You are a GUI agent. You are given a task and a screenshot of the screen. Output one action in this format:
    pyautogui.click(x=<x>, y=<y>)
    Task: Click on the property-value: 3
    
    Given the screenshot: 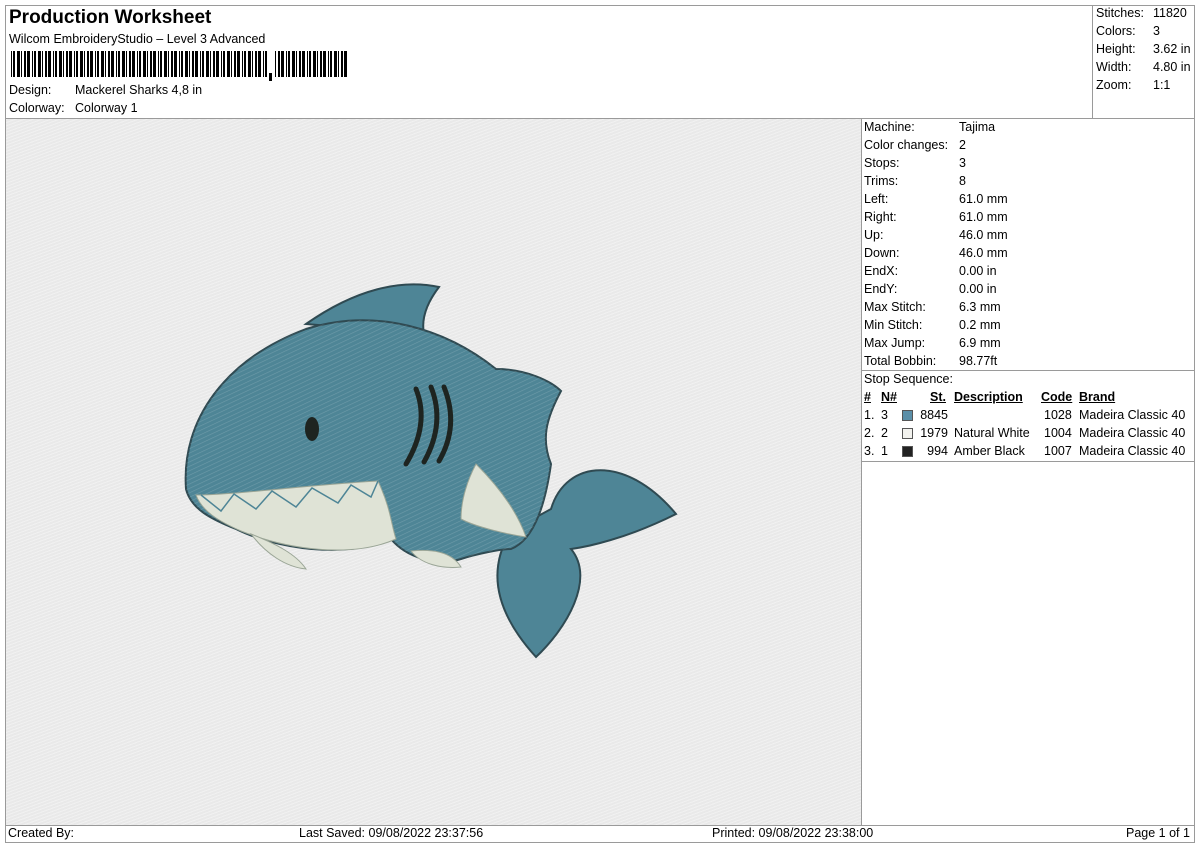 What is the action you would take?
    pyautogui.click(x=962, y=163)
    